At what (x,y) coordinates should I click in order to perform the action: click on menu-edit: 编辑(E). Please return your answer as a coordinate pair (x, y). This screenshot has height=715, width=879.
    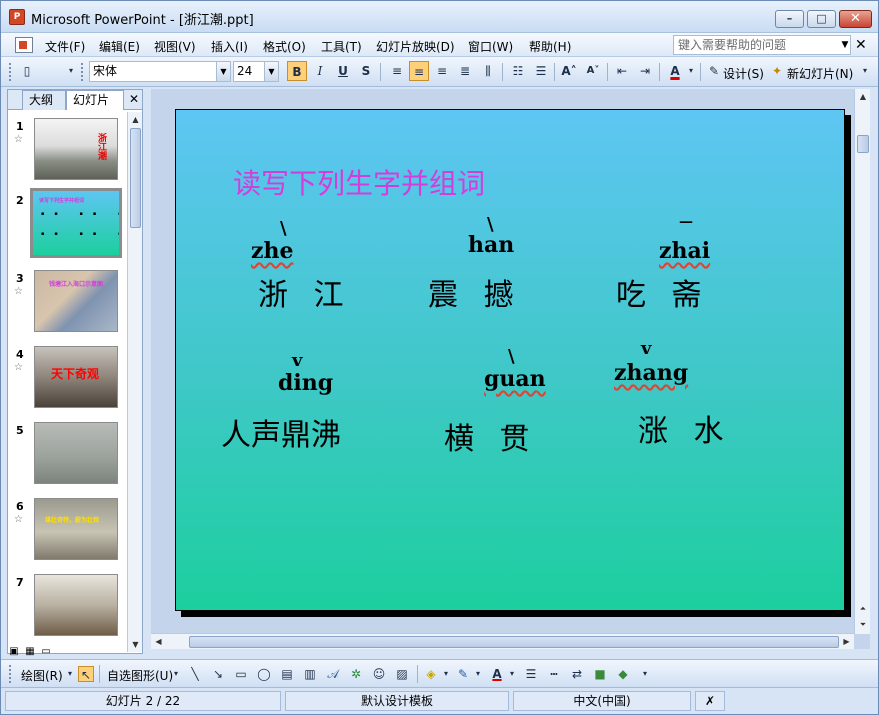
    Looking at the image, I should click on (119, 46).